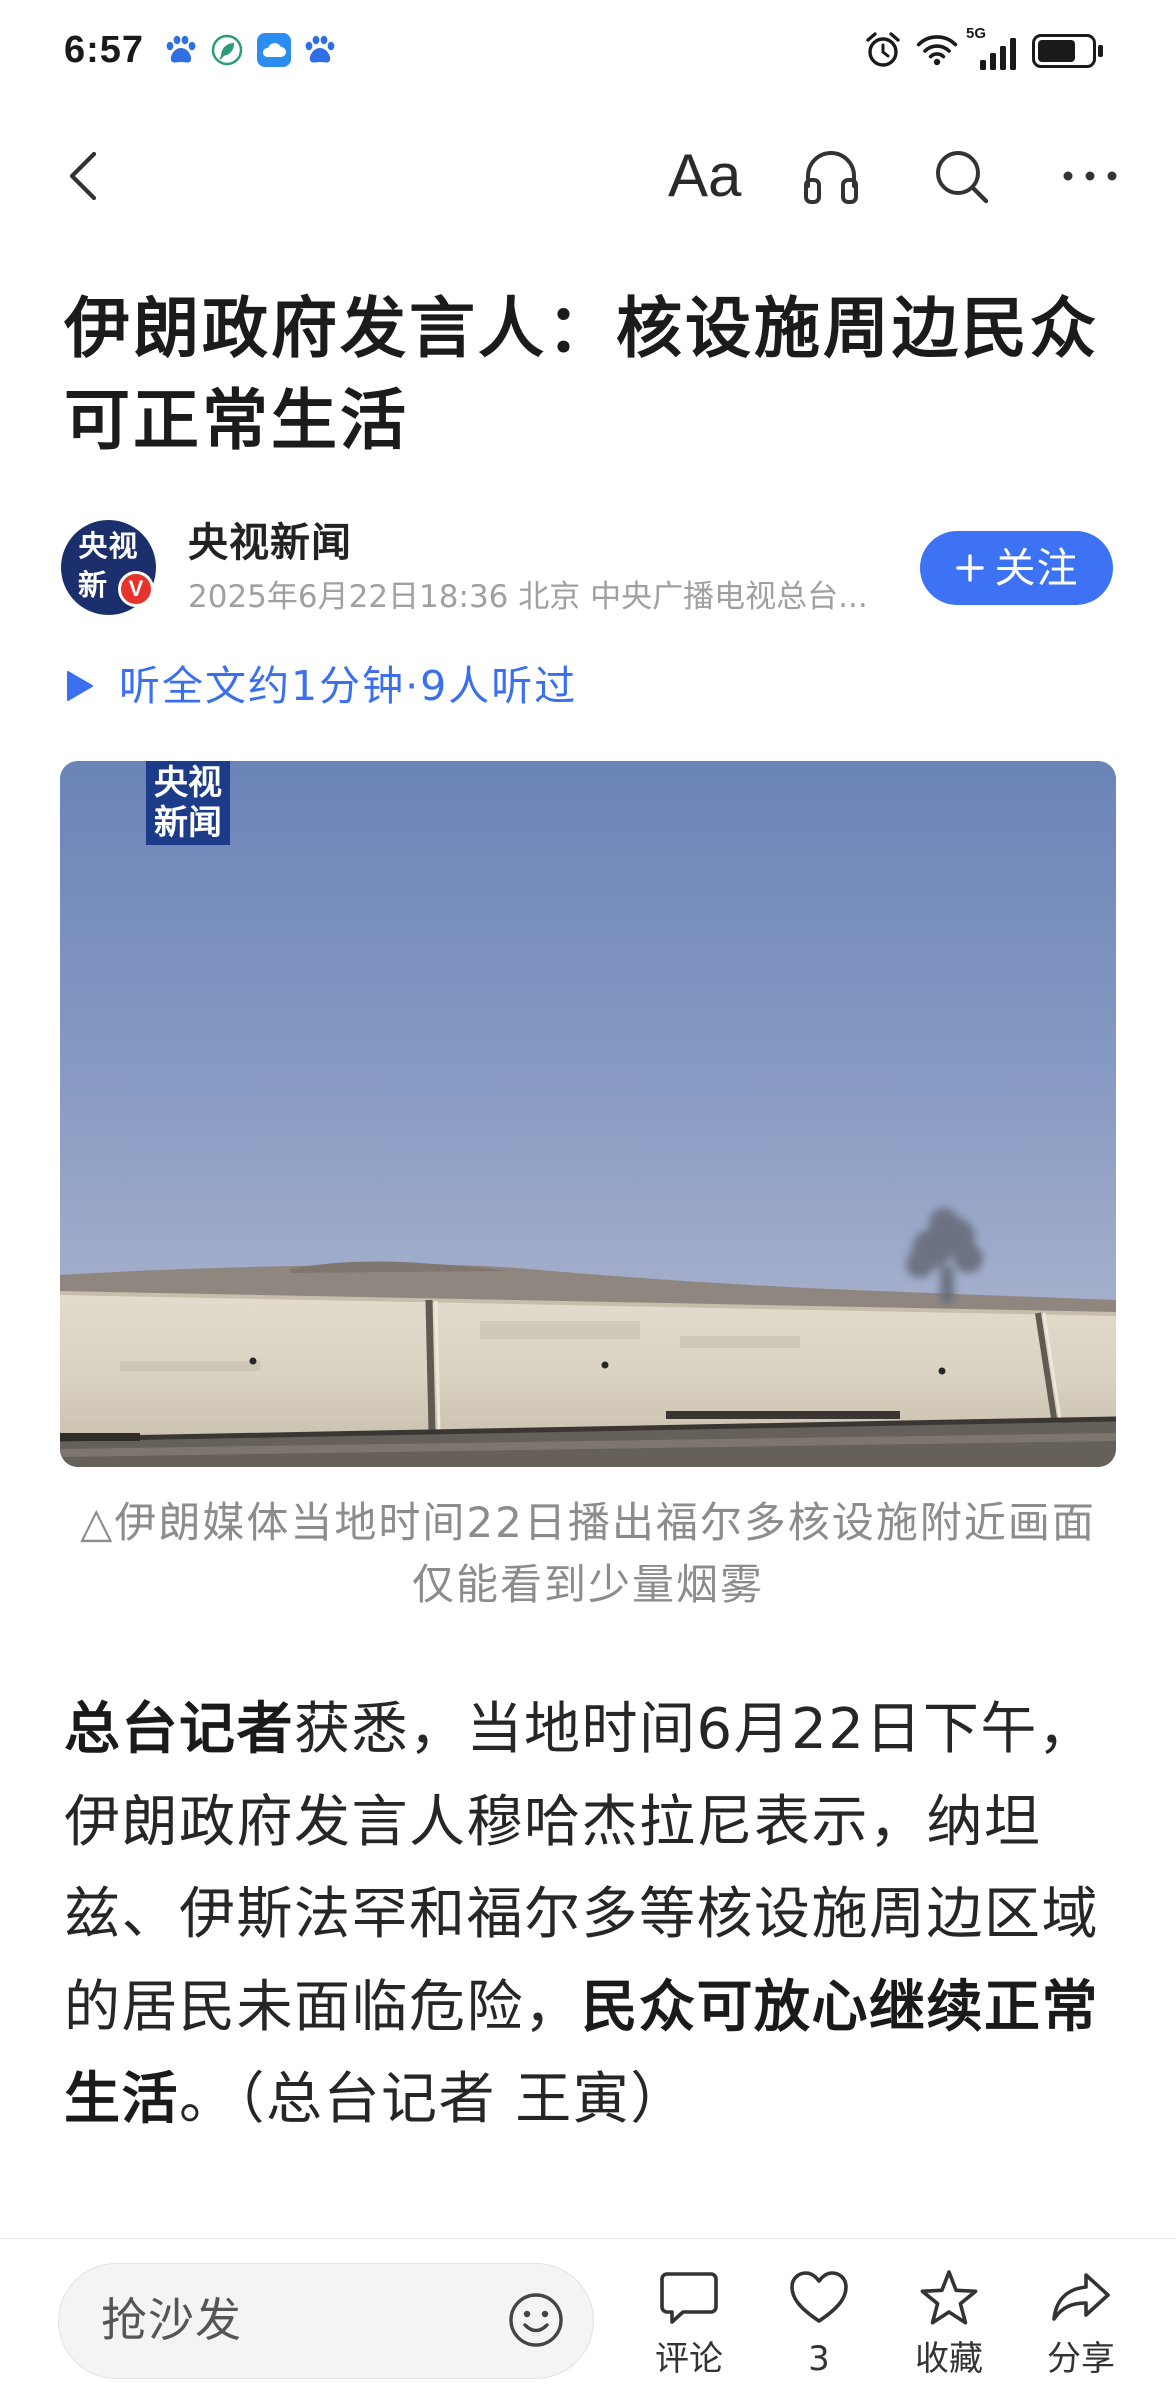 This screenshot has width=1176, height=2400. I want to click on favorite-button: 收藏, so click(949, 2319).